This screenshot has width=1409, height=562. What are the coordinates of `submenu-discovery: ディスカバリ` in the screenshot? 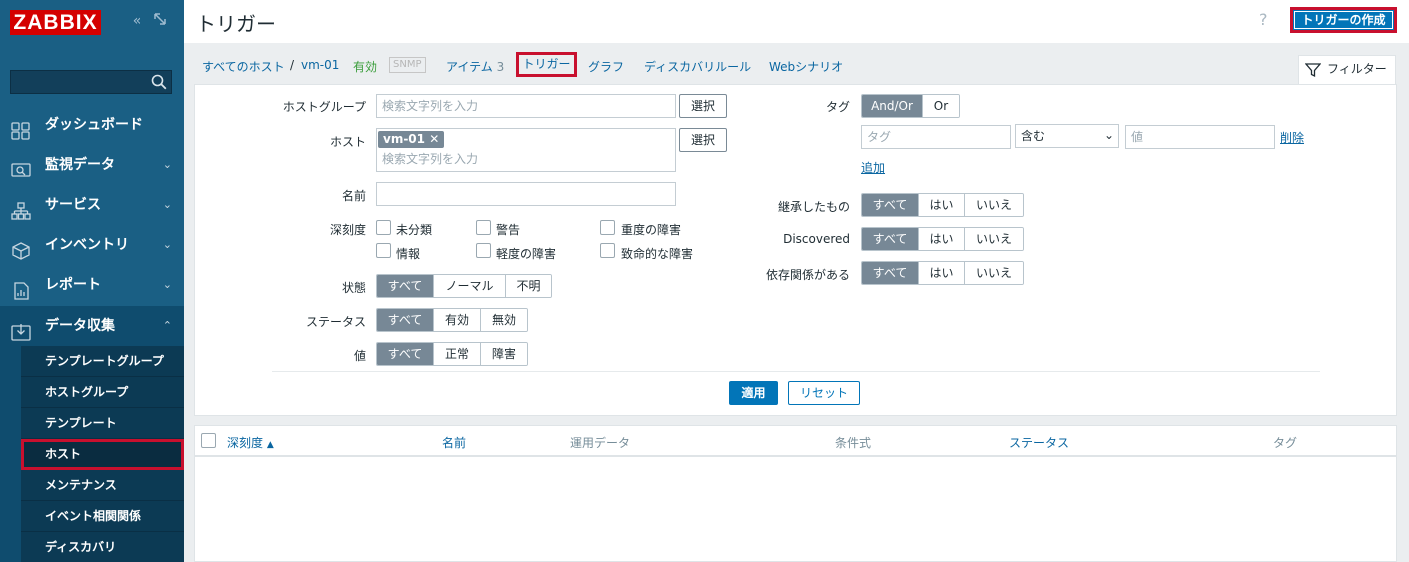 It's located at (102, 547).